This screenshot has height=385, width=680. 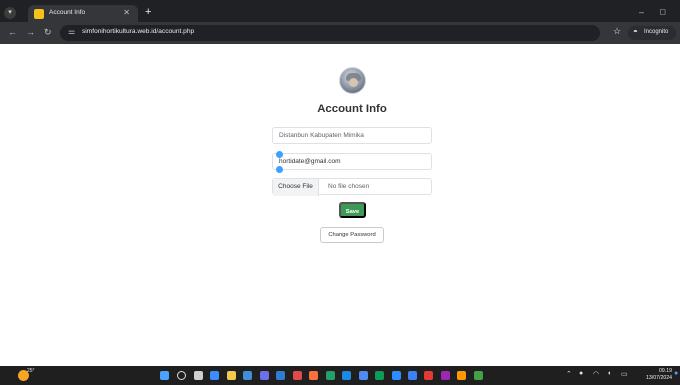 What do you see at coordinates (656, 32) in the screenshot?
I see `incognito-label: Incognito` at bounding box center [656, 32].